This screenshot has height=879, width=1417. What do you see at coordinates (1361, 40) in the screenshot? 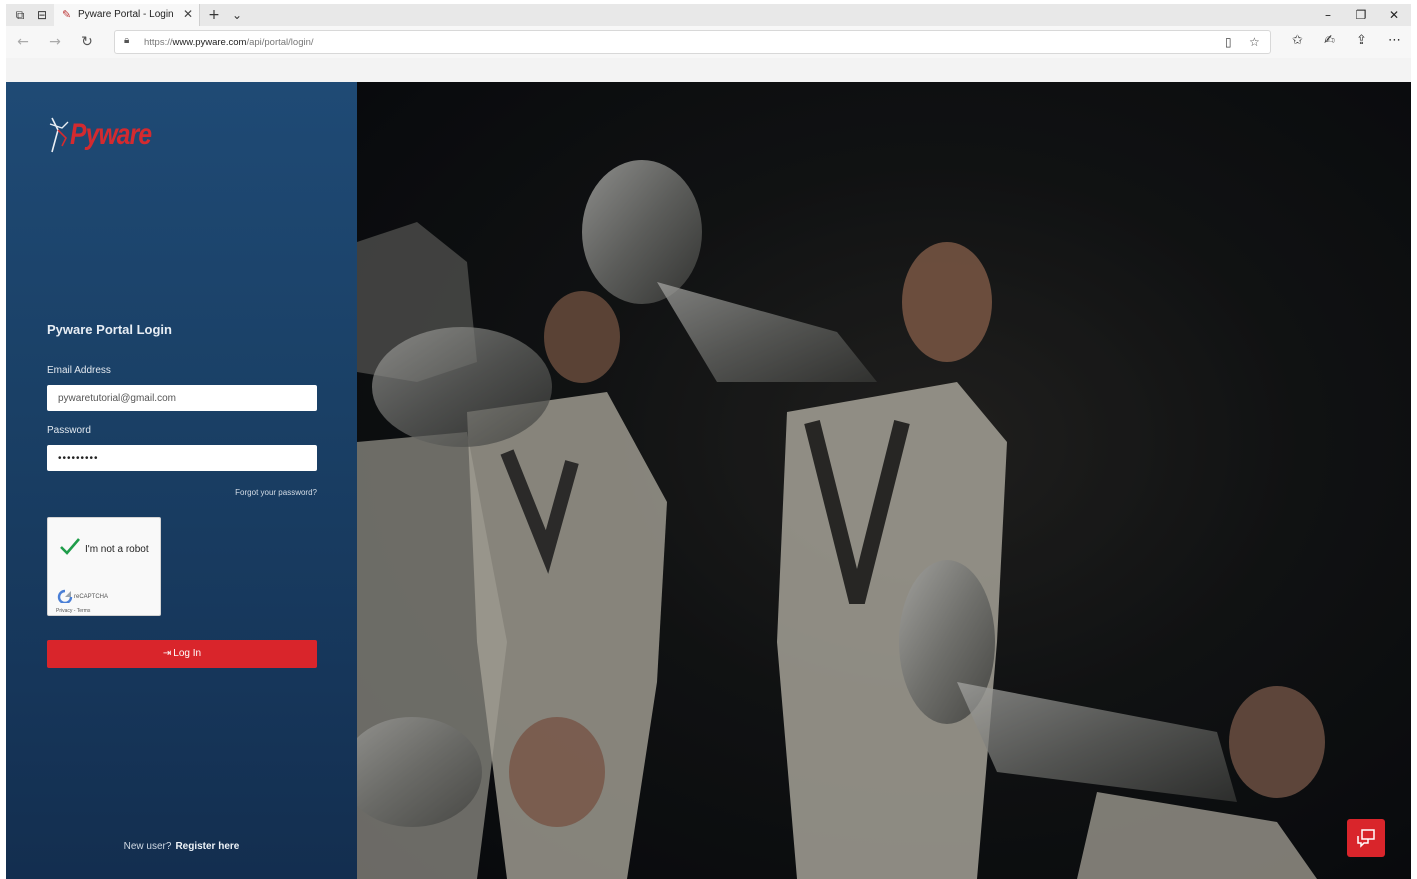
I see `share-icon: ⇪` at bounding box center [1361, 40].